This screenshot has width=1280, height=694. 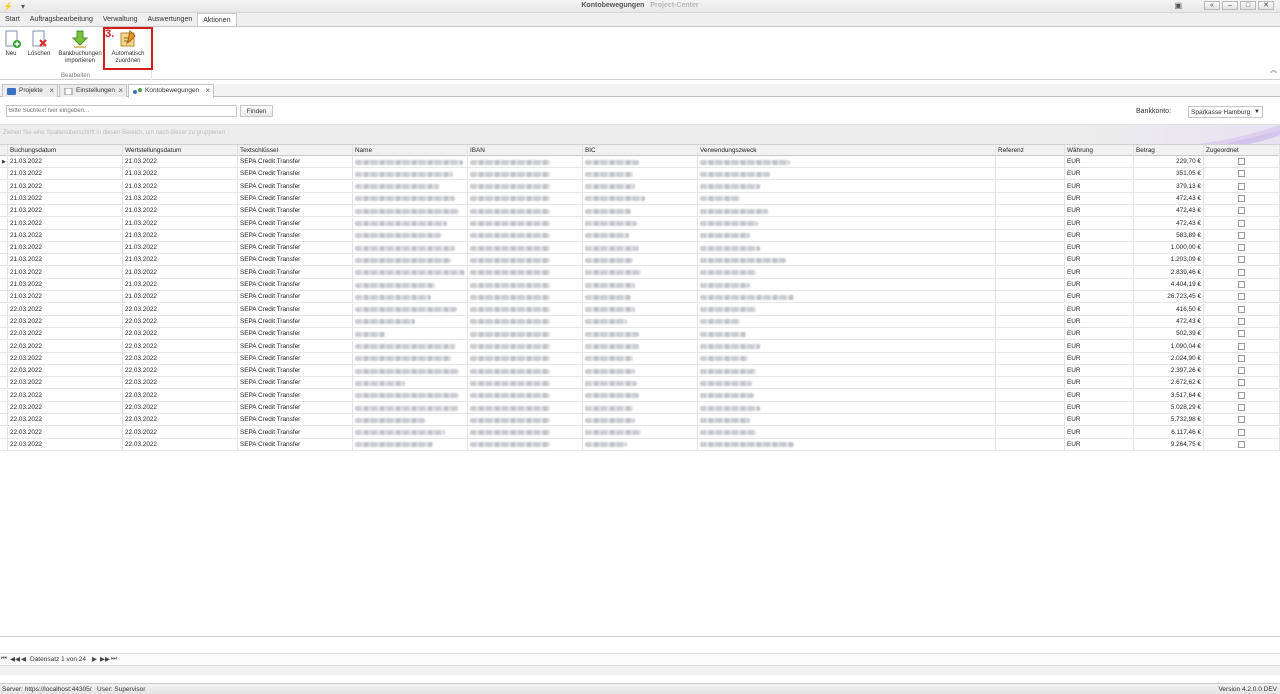 What do you see at coordinates (1169, 383) in the screenshot?
I see `cell-betrag: 2.672,62 €` at bounding box center [1169, 383].